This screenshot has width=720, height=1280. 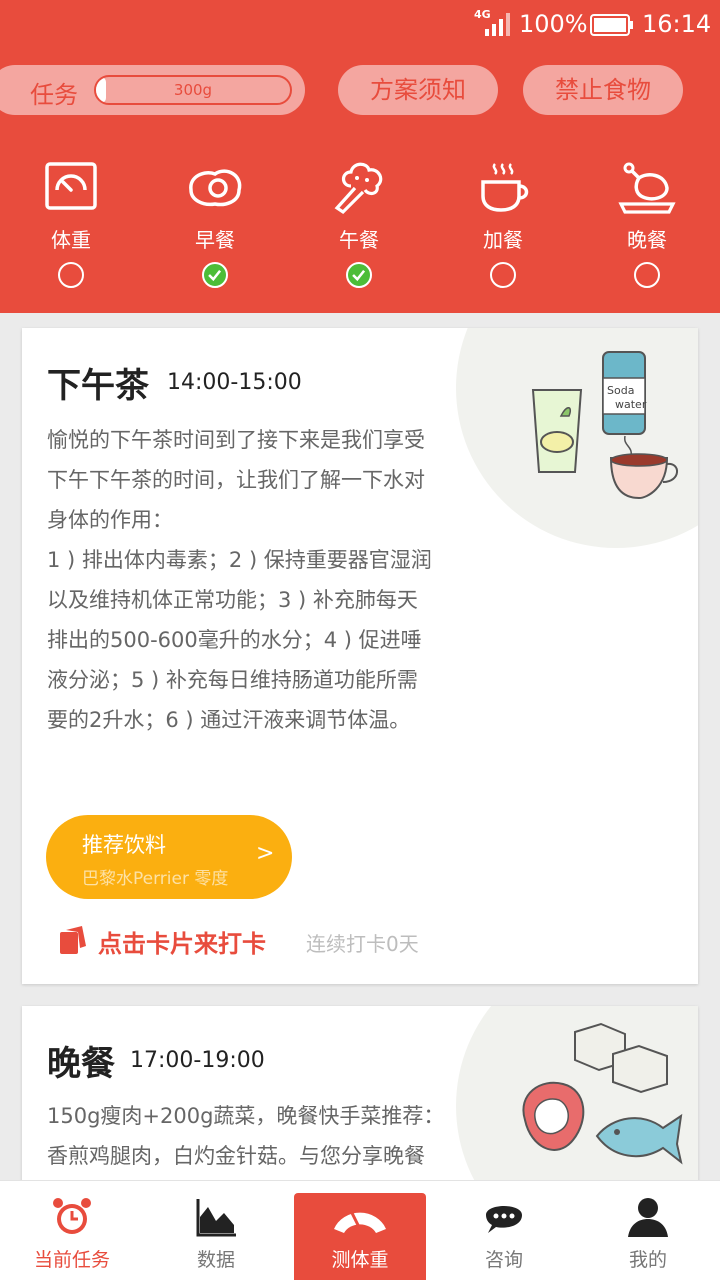 What do you see at coordinates (246, 1116) in the screenshot?
I see `desc-line: 150g瘦肉+200g蔬菜，晚餐快手菜推荐：` at bounding box center [246, 1116].